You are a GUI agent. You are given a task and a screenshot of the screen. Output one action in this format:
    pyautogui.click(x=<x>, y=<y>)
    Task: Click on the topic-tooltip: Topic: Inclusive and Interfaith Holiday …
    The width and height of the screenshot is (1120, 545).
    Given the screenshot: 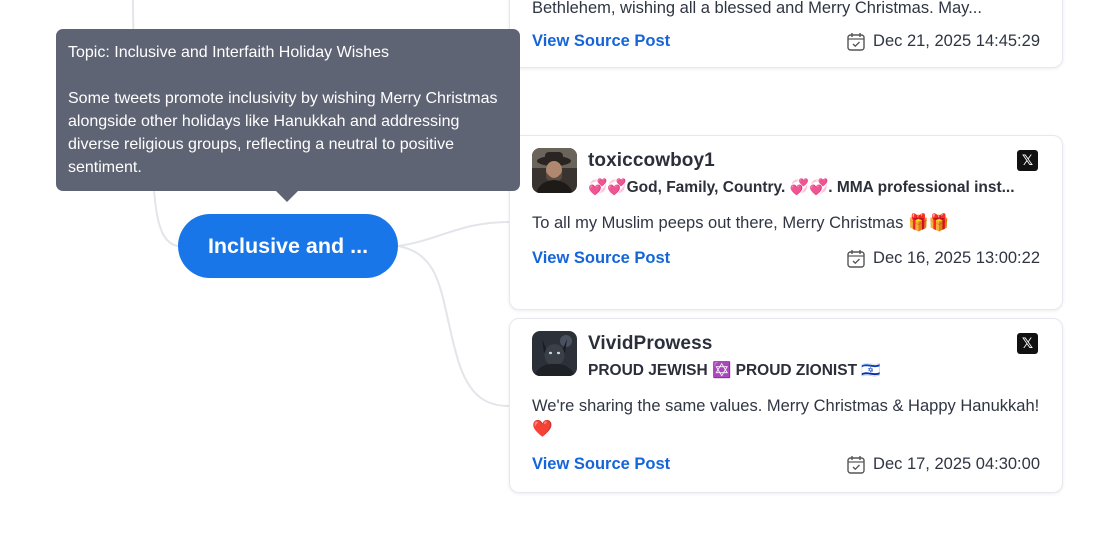 What is the action you would take?
    pyautogui.click(x=288, y=110)
    